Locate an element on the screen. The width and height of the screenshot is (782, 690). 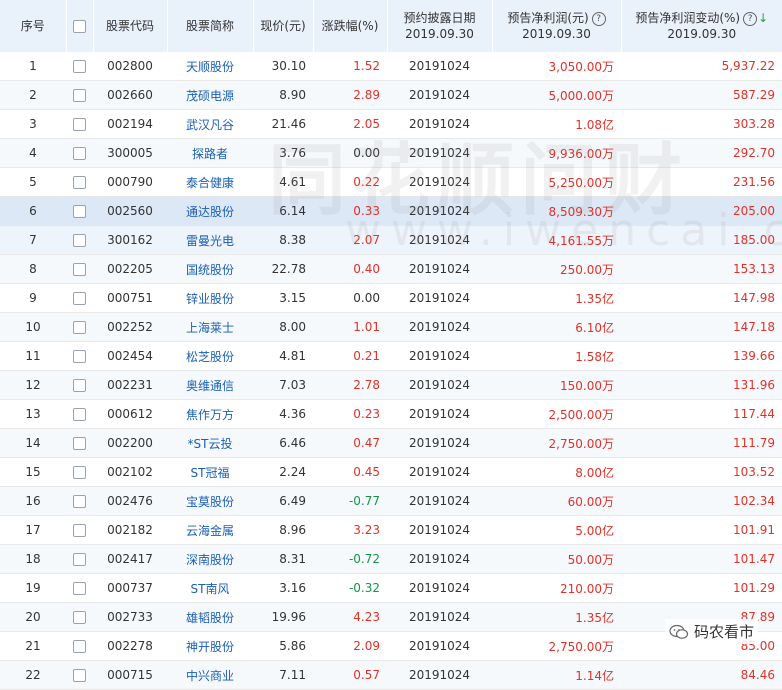
col-header-name: 股票简称 is located at coordinates (210, 26).